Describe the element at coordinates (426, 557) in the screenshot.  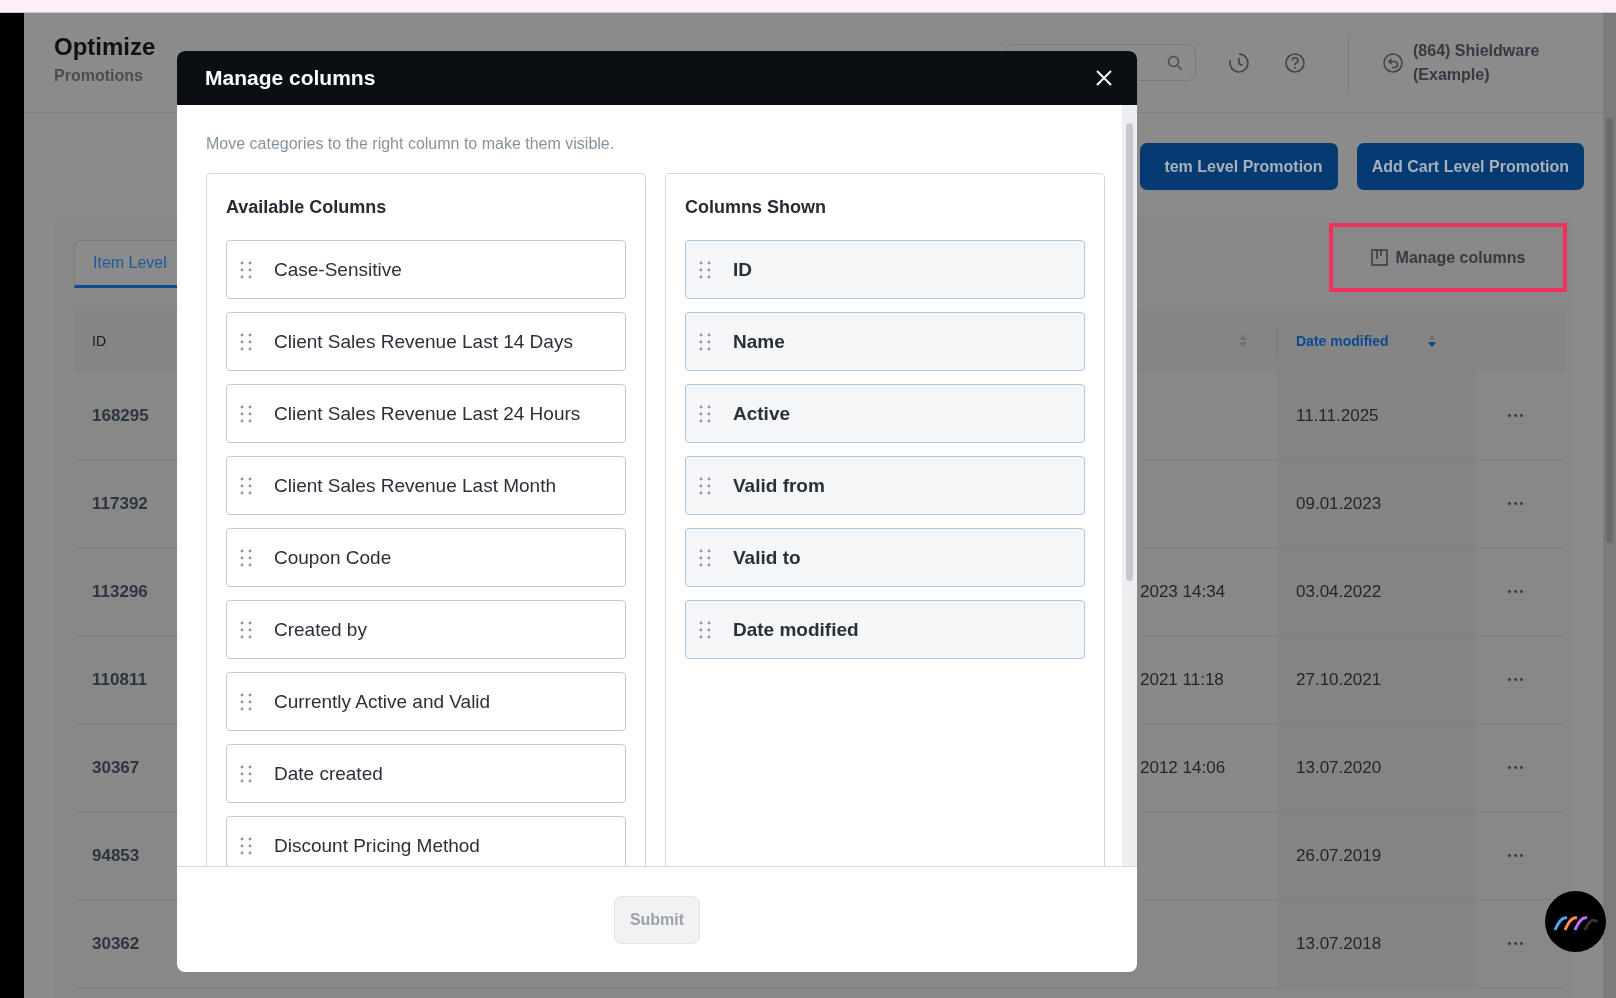
I see `column-item: Coupon Code` at that location.